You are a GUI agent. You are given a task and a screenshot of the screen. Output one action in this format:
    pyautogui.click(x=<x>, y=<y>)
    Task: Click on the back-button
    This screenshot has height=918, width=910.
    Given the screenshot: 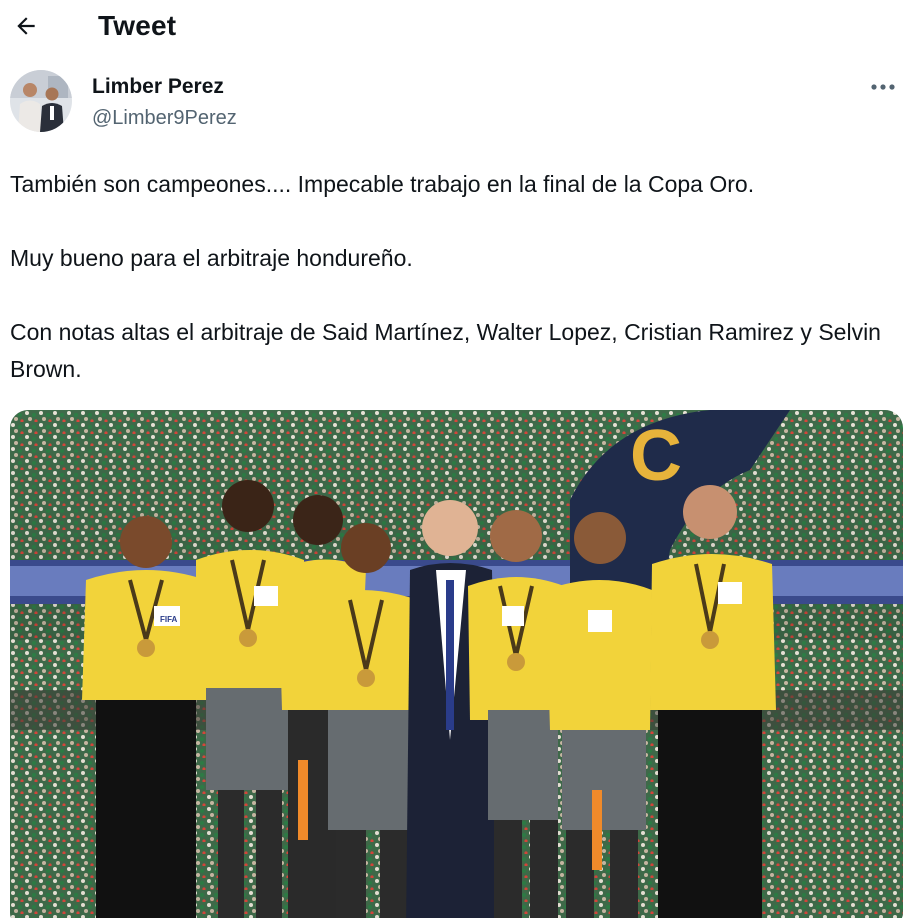 What is the action you would take?
    pyautogui.click(x=26, y=26)
    